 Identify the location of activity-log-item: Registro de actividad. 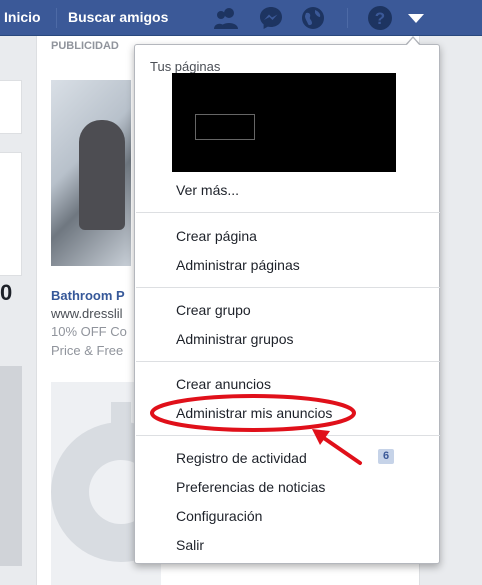
(241, 458).